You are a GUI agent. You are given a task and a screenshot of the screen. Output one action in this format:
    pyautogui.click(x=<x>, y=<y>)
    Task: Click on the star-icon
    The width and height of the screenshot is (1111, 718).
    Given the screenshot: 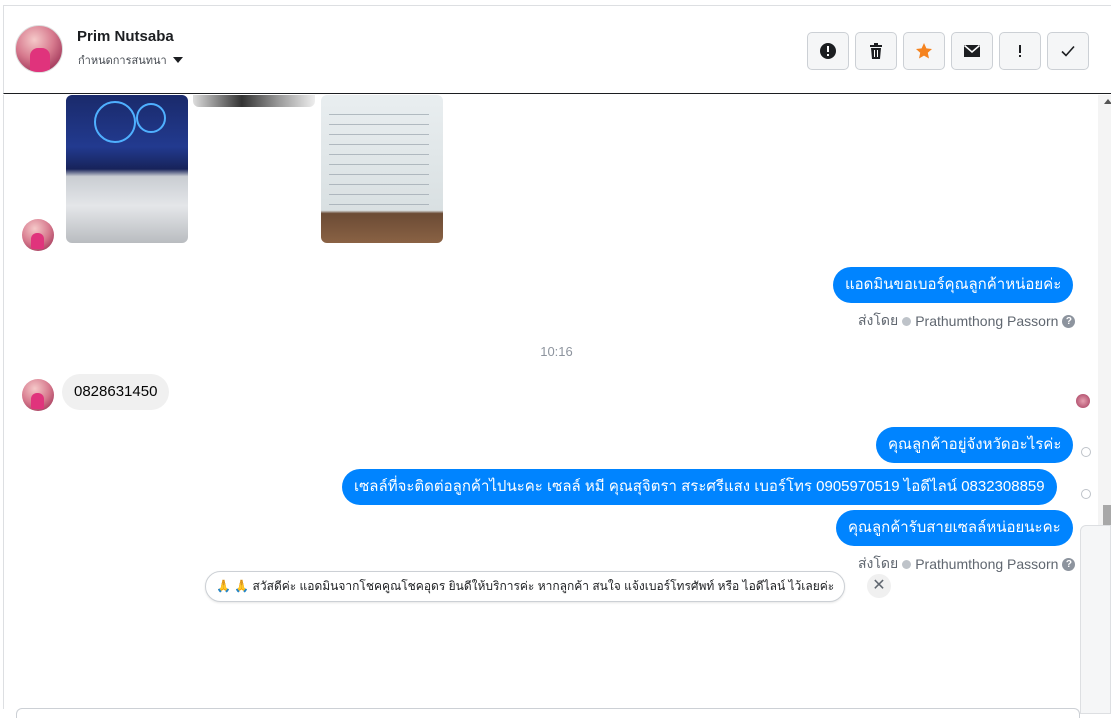 What is the action you would take?
    pyautogui.click(x=924, y=51)
    